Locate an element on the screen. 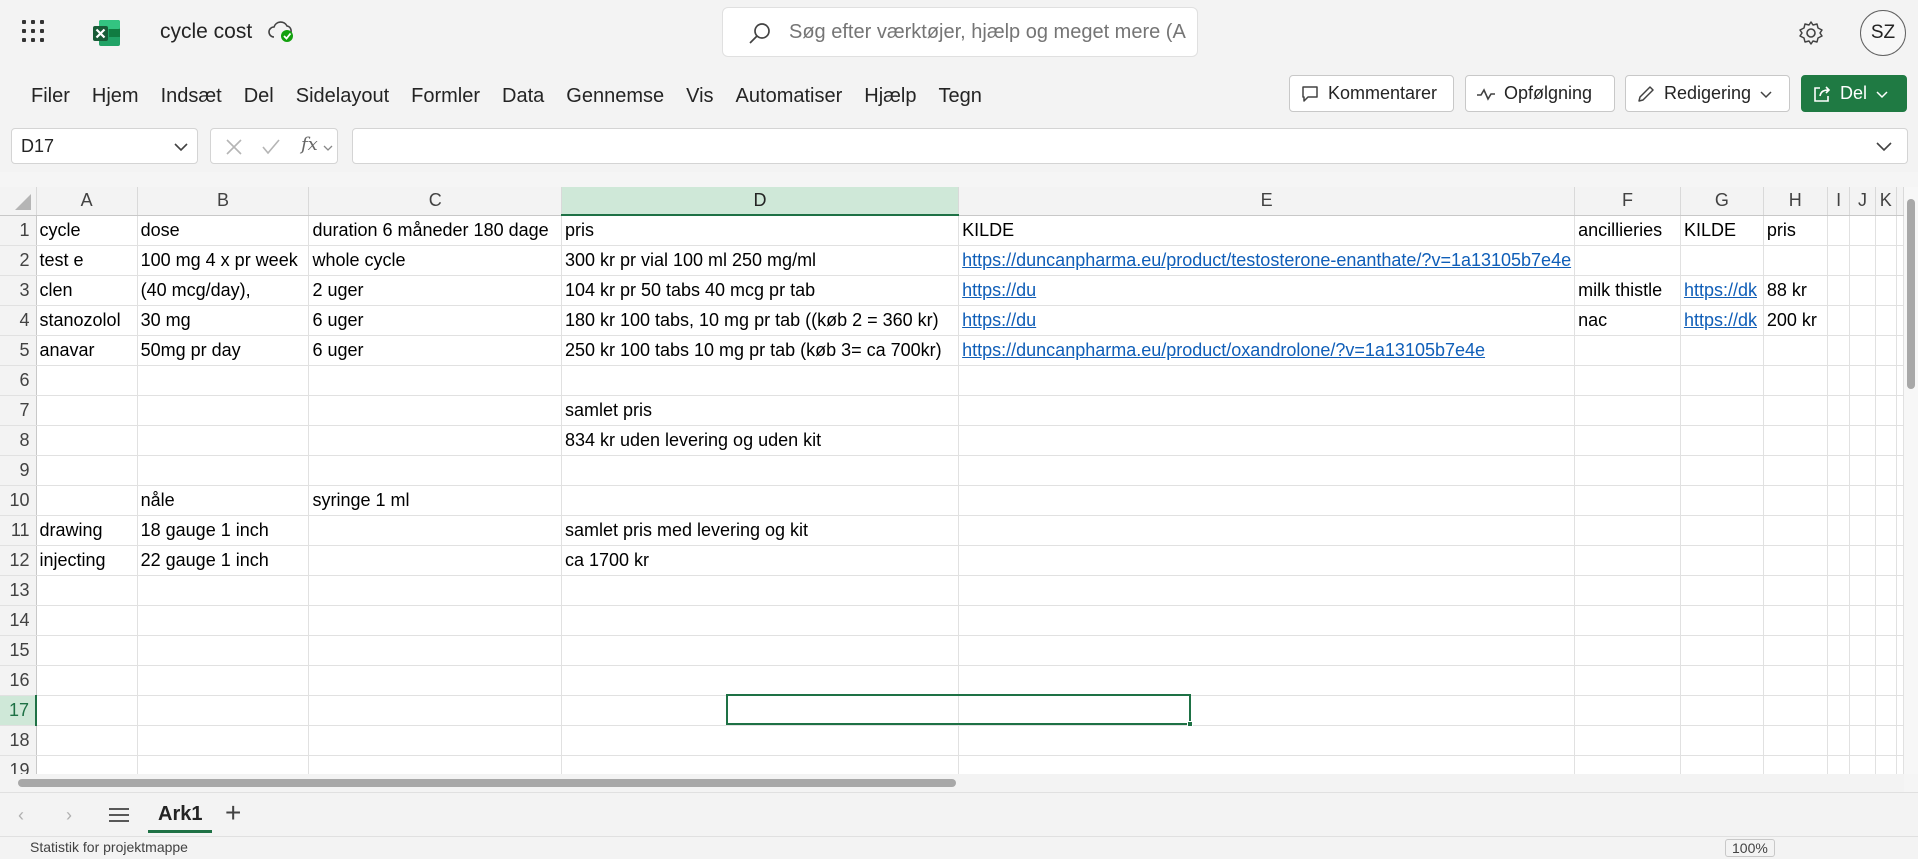 This screenshot has width=1918, height=859. cell-h2 is located at coordinates (1795, 260).